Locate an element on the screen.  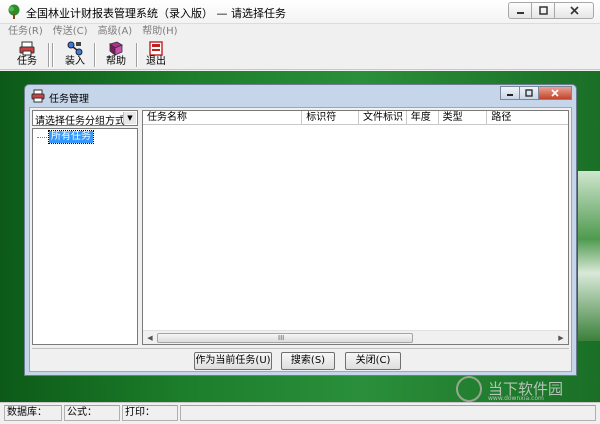
scroll-thumb: III is located at coordinates (285, 338).